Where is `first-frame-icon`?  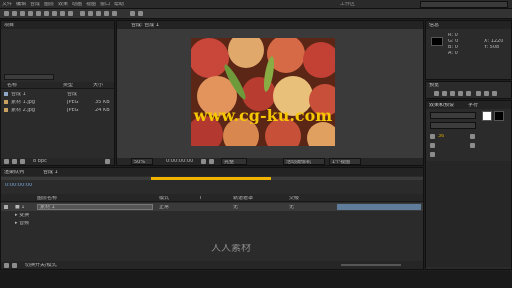
first-frame-icon is located at coordinates (436, 93).